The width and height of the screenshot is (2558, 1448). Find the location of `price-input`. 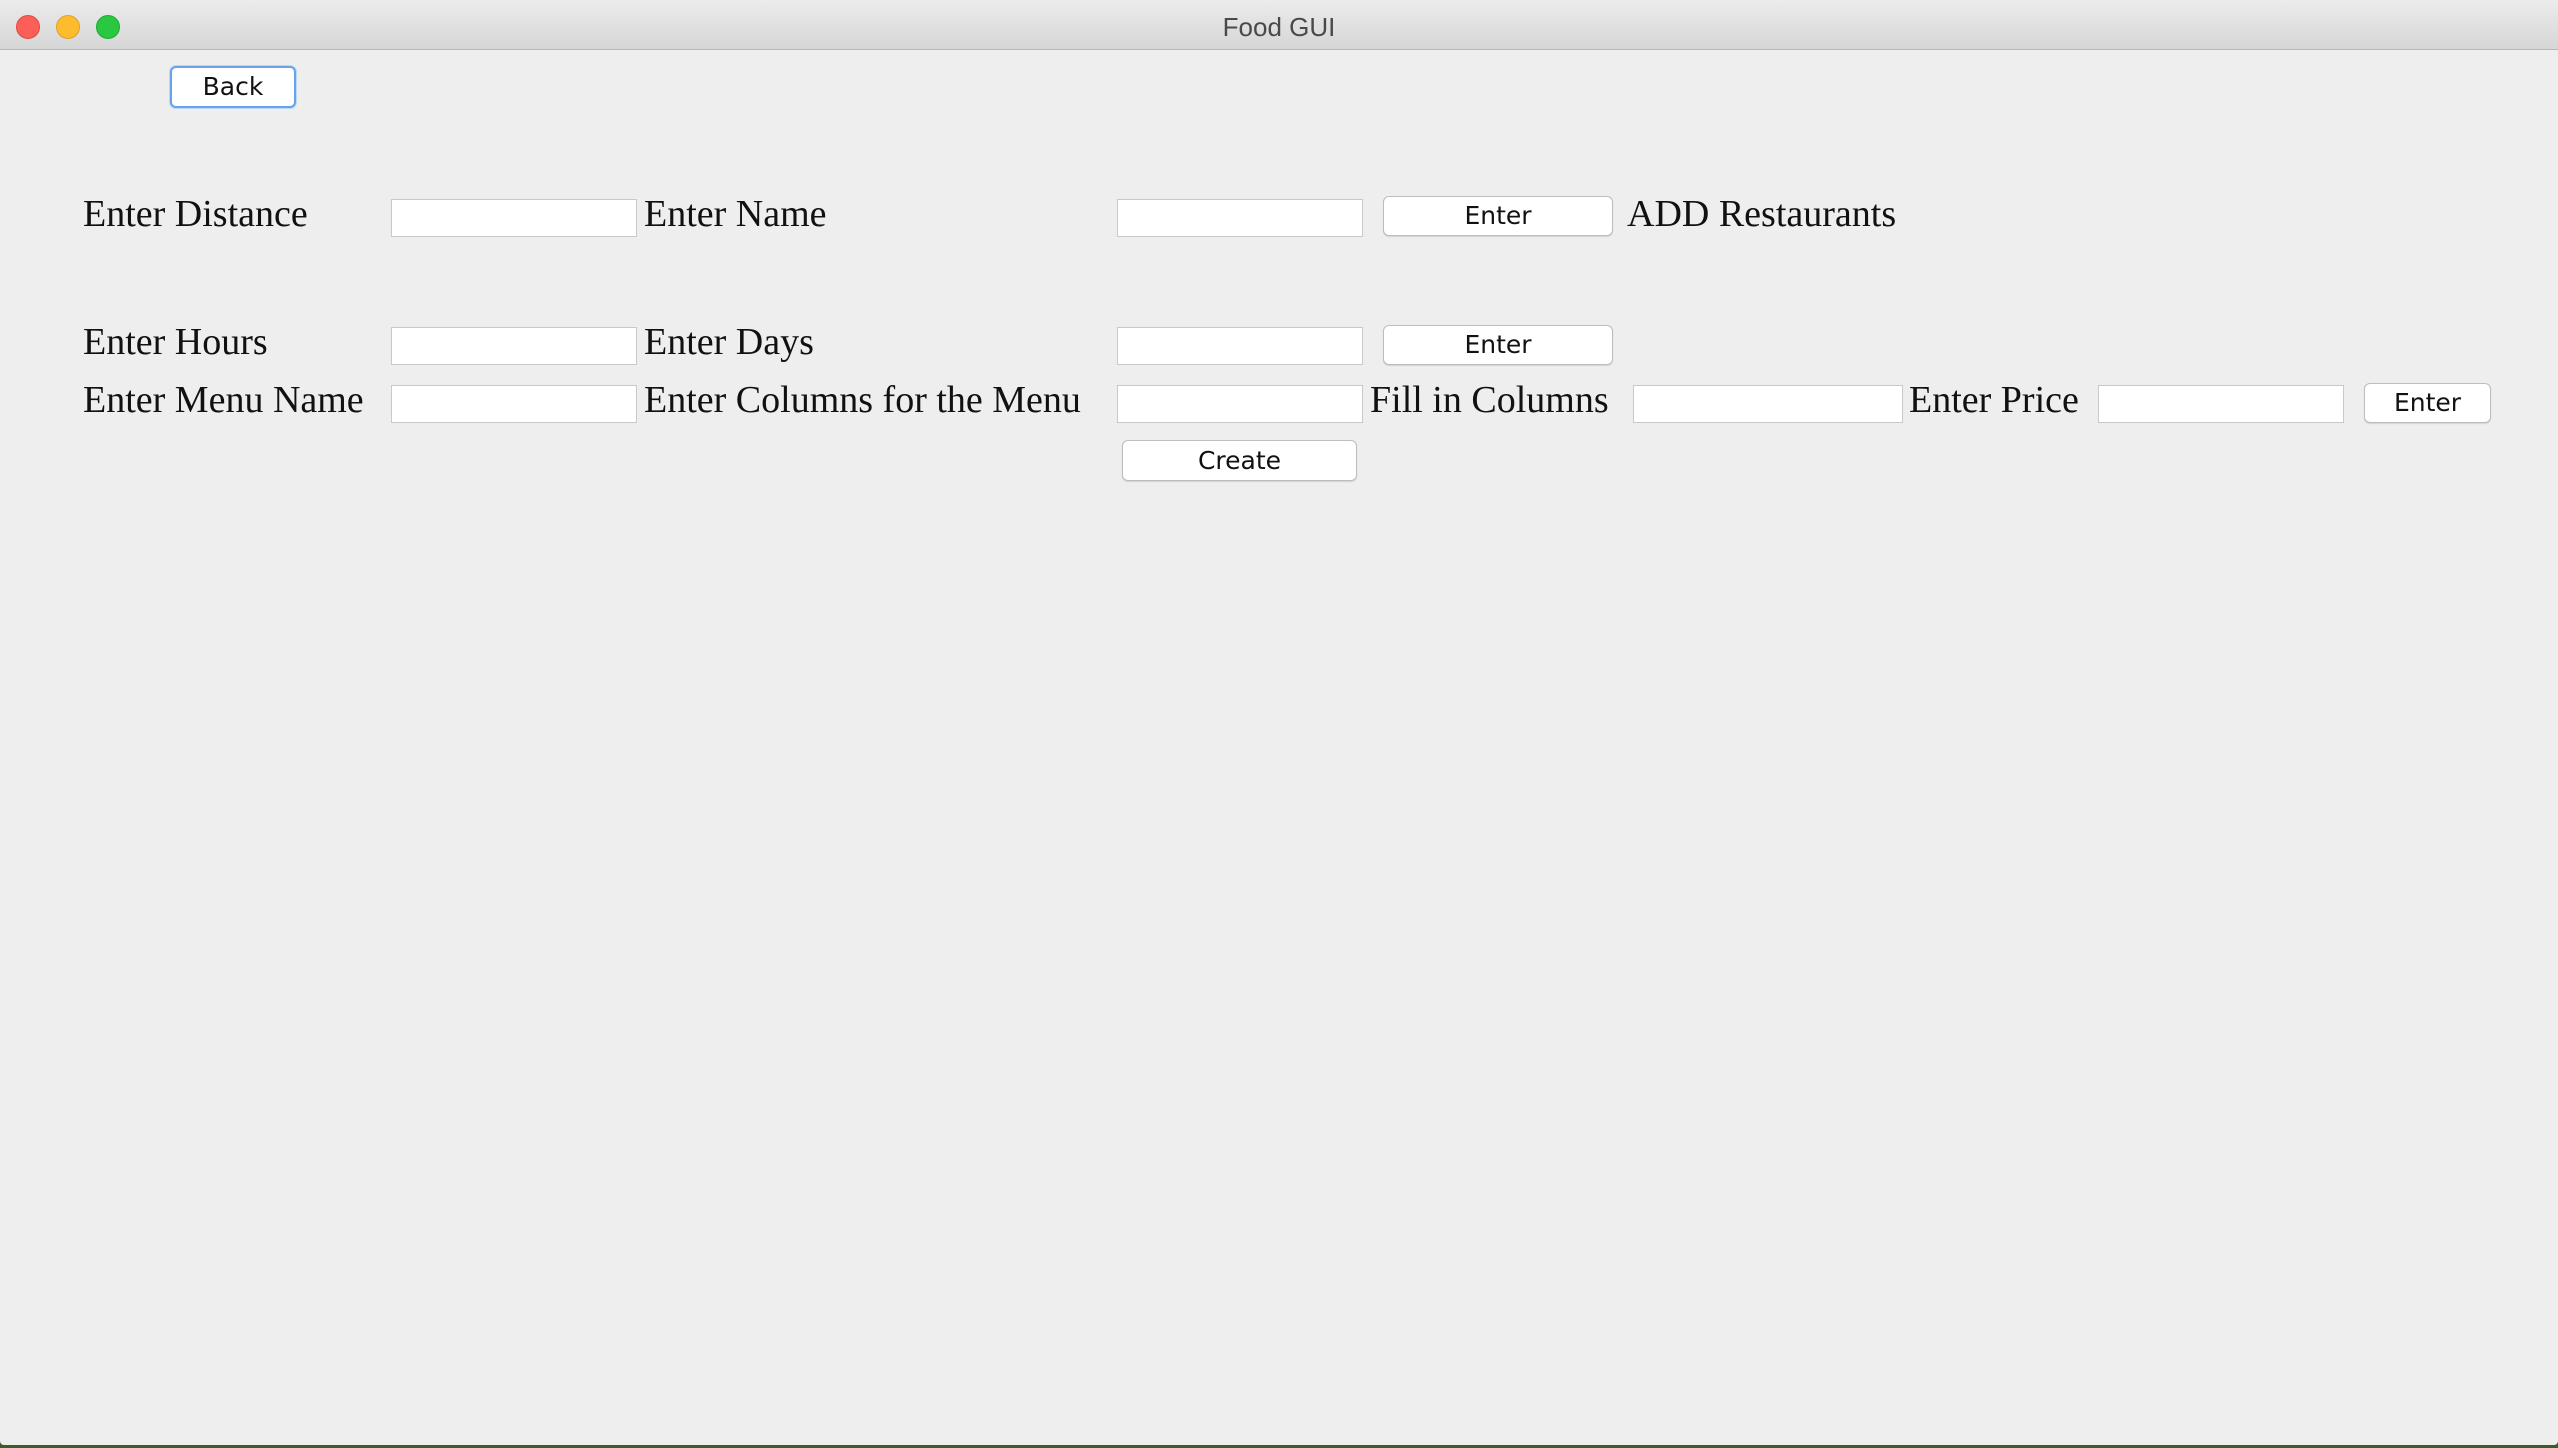

price-input is located at coordinates (2221, 404).